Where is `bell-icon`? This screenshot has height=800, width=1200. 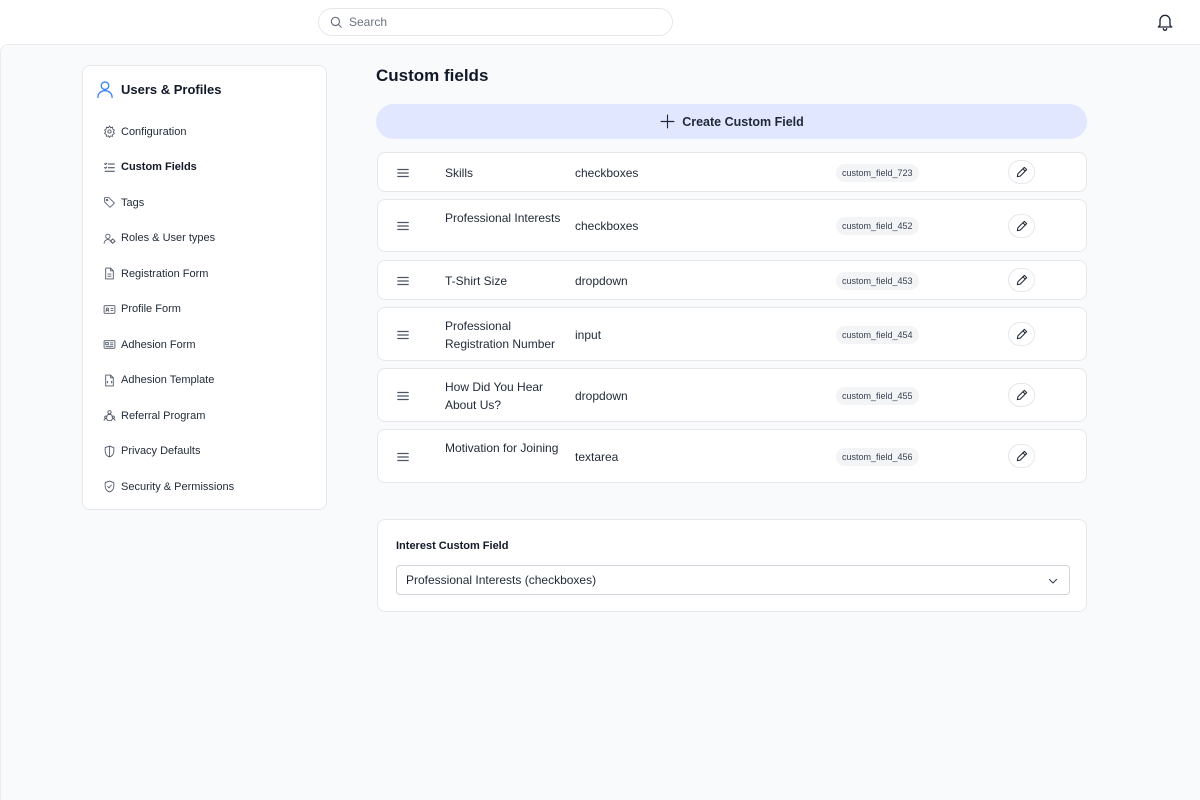 bell-icon is located at coordinates (1165, 22).